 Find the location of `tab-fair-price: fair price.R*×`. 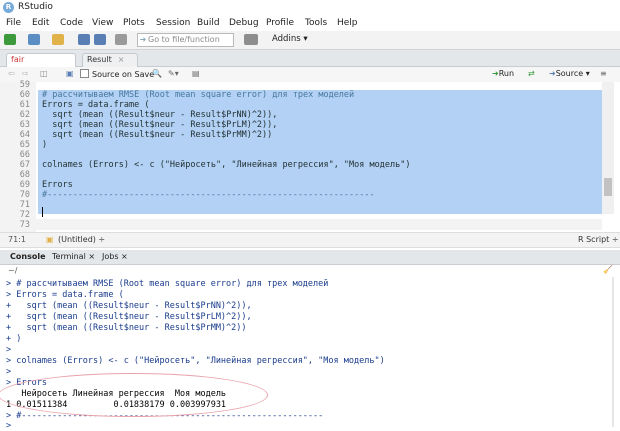

tab-fair-price: fair price.R*× is located at coordinates (41, 64).